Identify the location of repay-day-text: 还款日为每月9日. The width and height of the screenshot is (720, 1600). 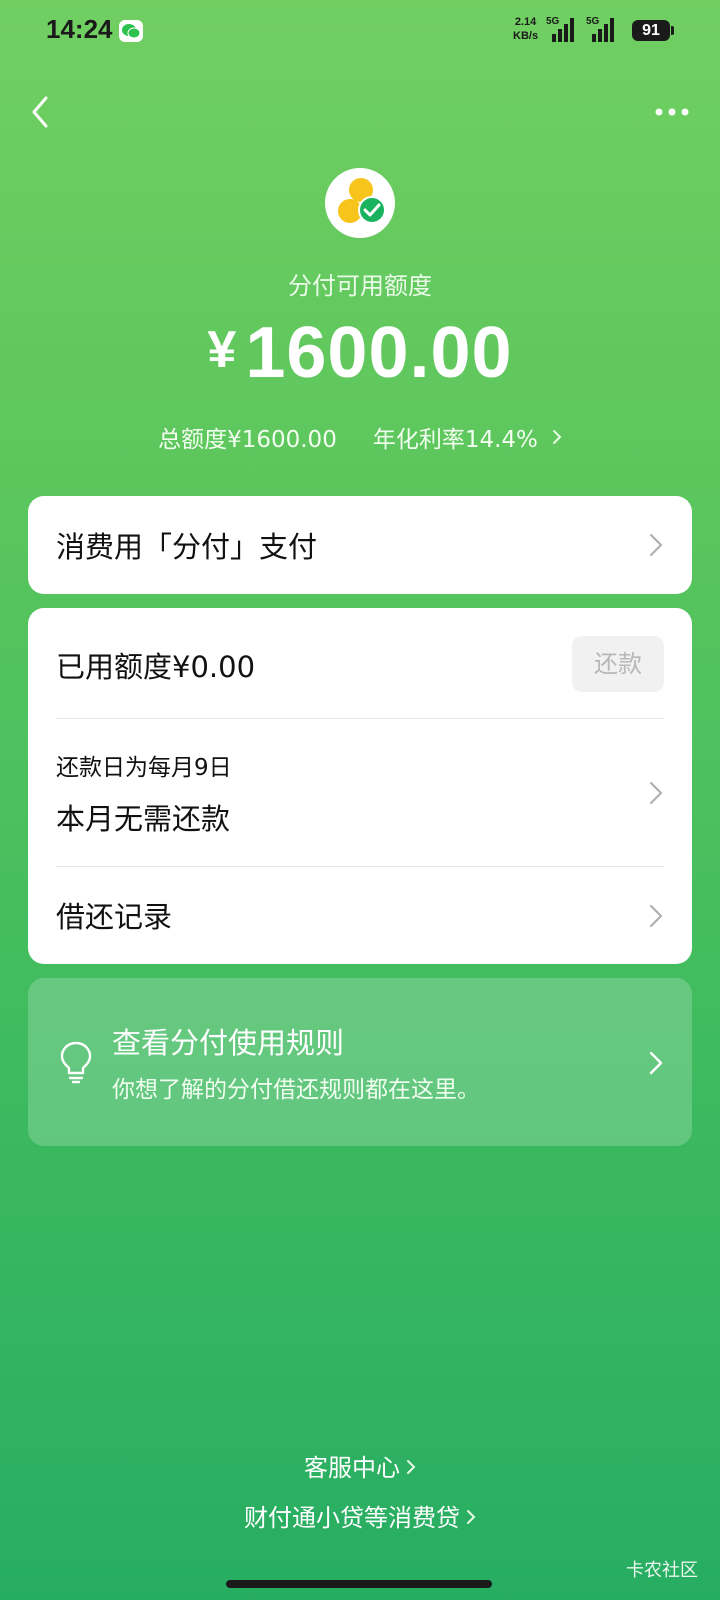
(144, 768).